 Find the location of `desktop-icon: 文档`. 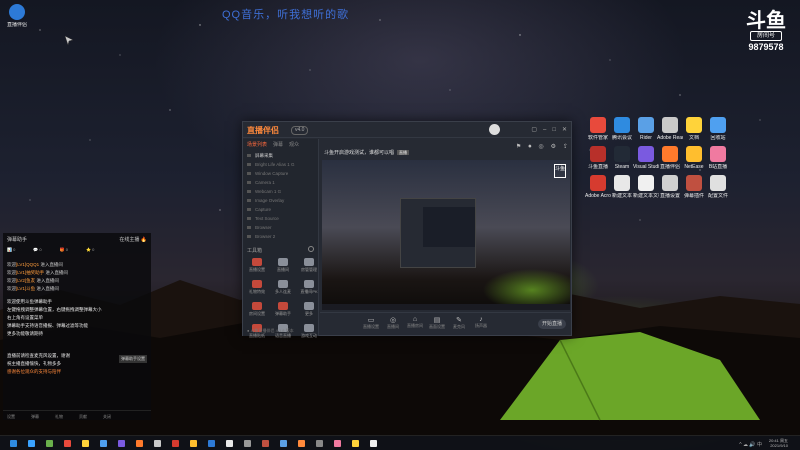

desktop-icon: 文档 is located at coordinates (694, 129).